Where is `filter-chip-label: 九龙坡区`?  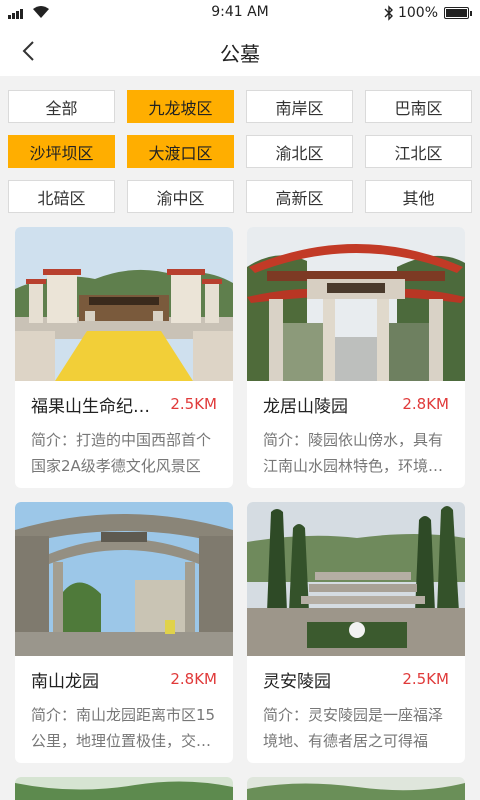 filter-chip-label: 九龙坡区 is located at coordinates (180, 108).